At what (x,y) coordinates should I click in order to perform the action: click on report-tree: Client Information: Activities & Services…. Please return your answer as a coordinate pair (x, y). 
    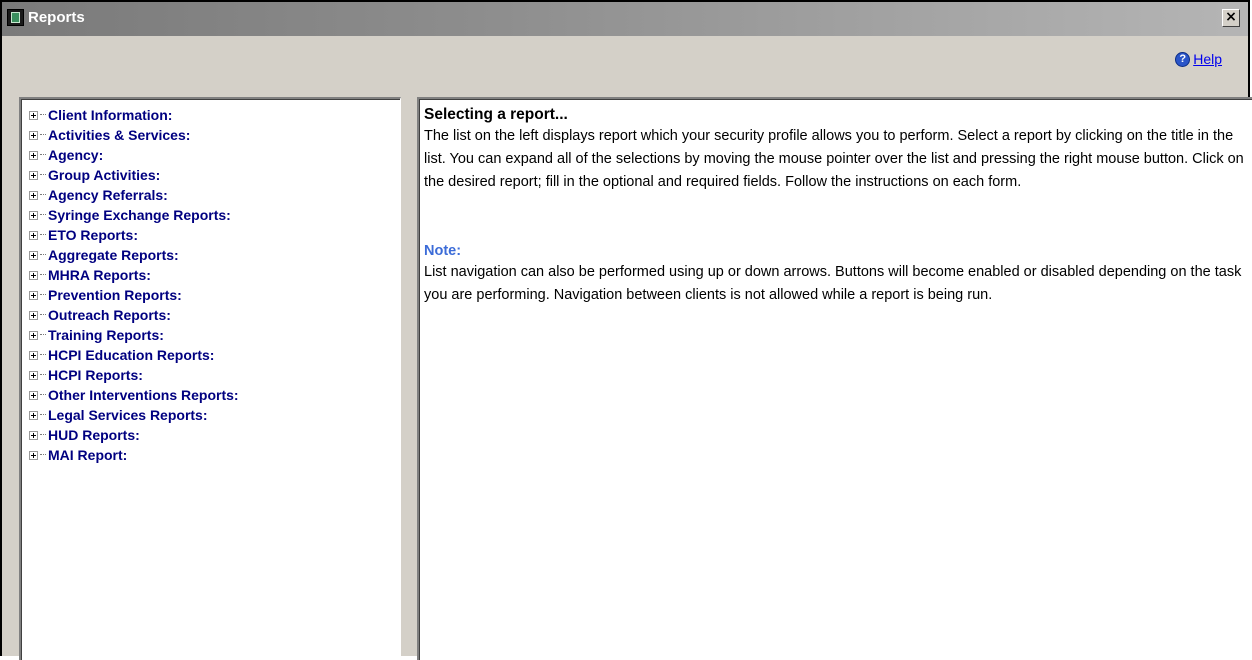
    Looking at the image, I should click on (134, 285).